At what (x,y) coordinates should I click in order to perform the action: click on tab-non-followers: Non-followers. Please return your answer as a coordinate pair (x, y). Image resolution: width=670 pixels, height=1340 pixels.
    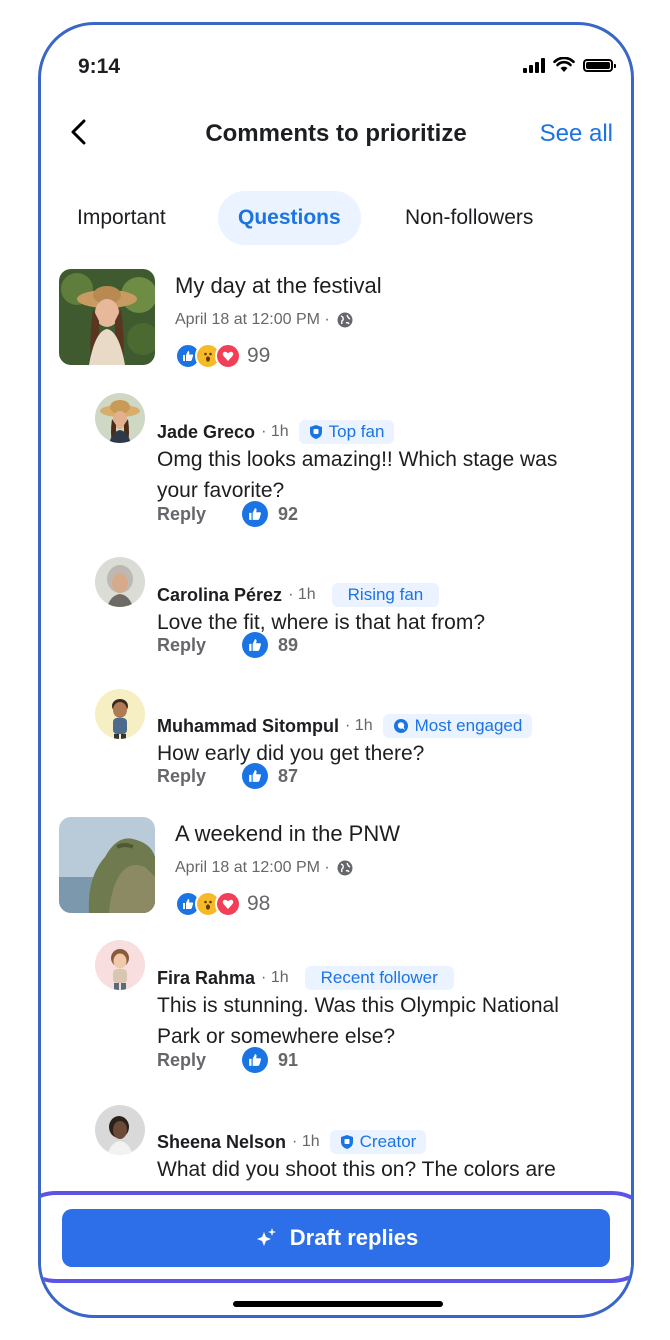
    Looking at the image, I should click on (469, 218).